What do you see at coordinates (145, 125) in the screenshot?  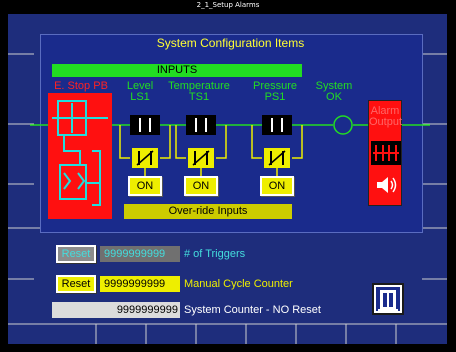 I see `contact-ls1-icon` at bounding box center [145, 125].